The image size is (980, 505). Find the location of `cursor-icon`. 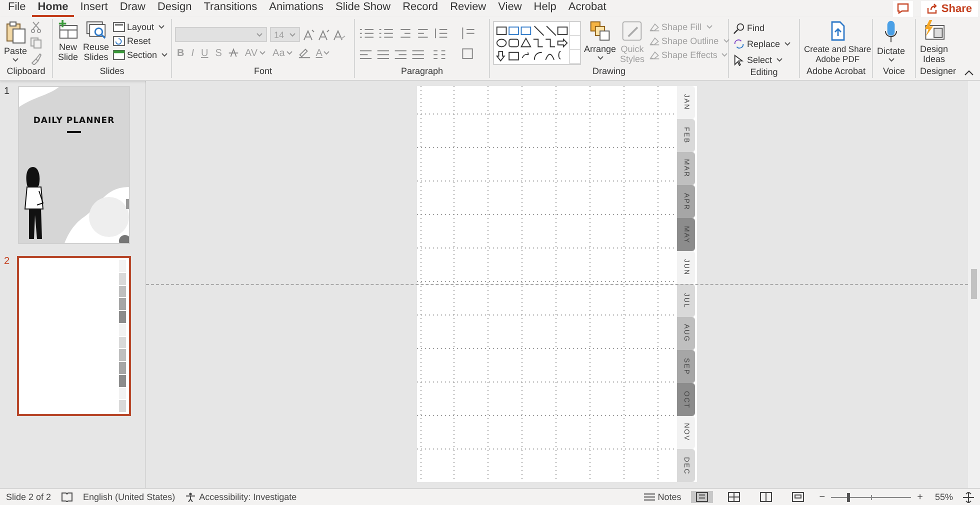

cursor-icon is located at coordinates (739, 60).